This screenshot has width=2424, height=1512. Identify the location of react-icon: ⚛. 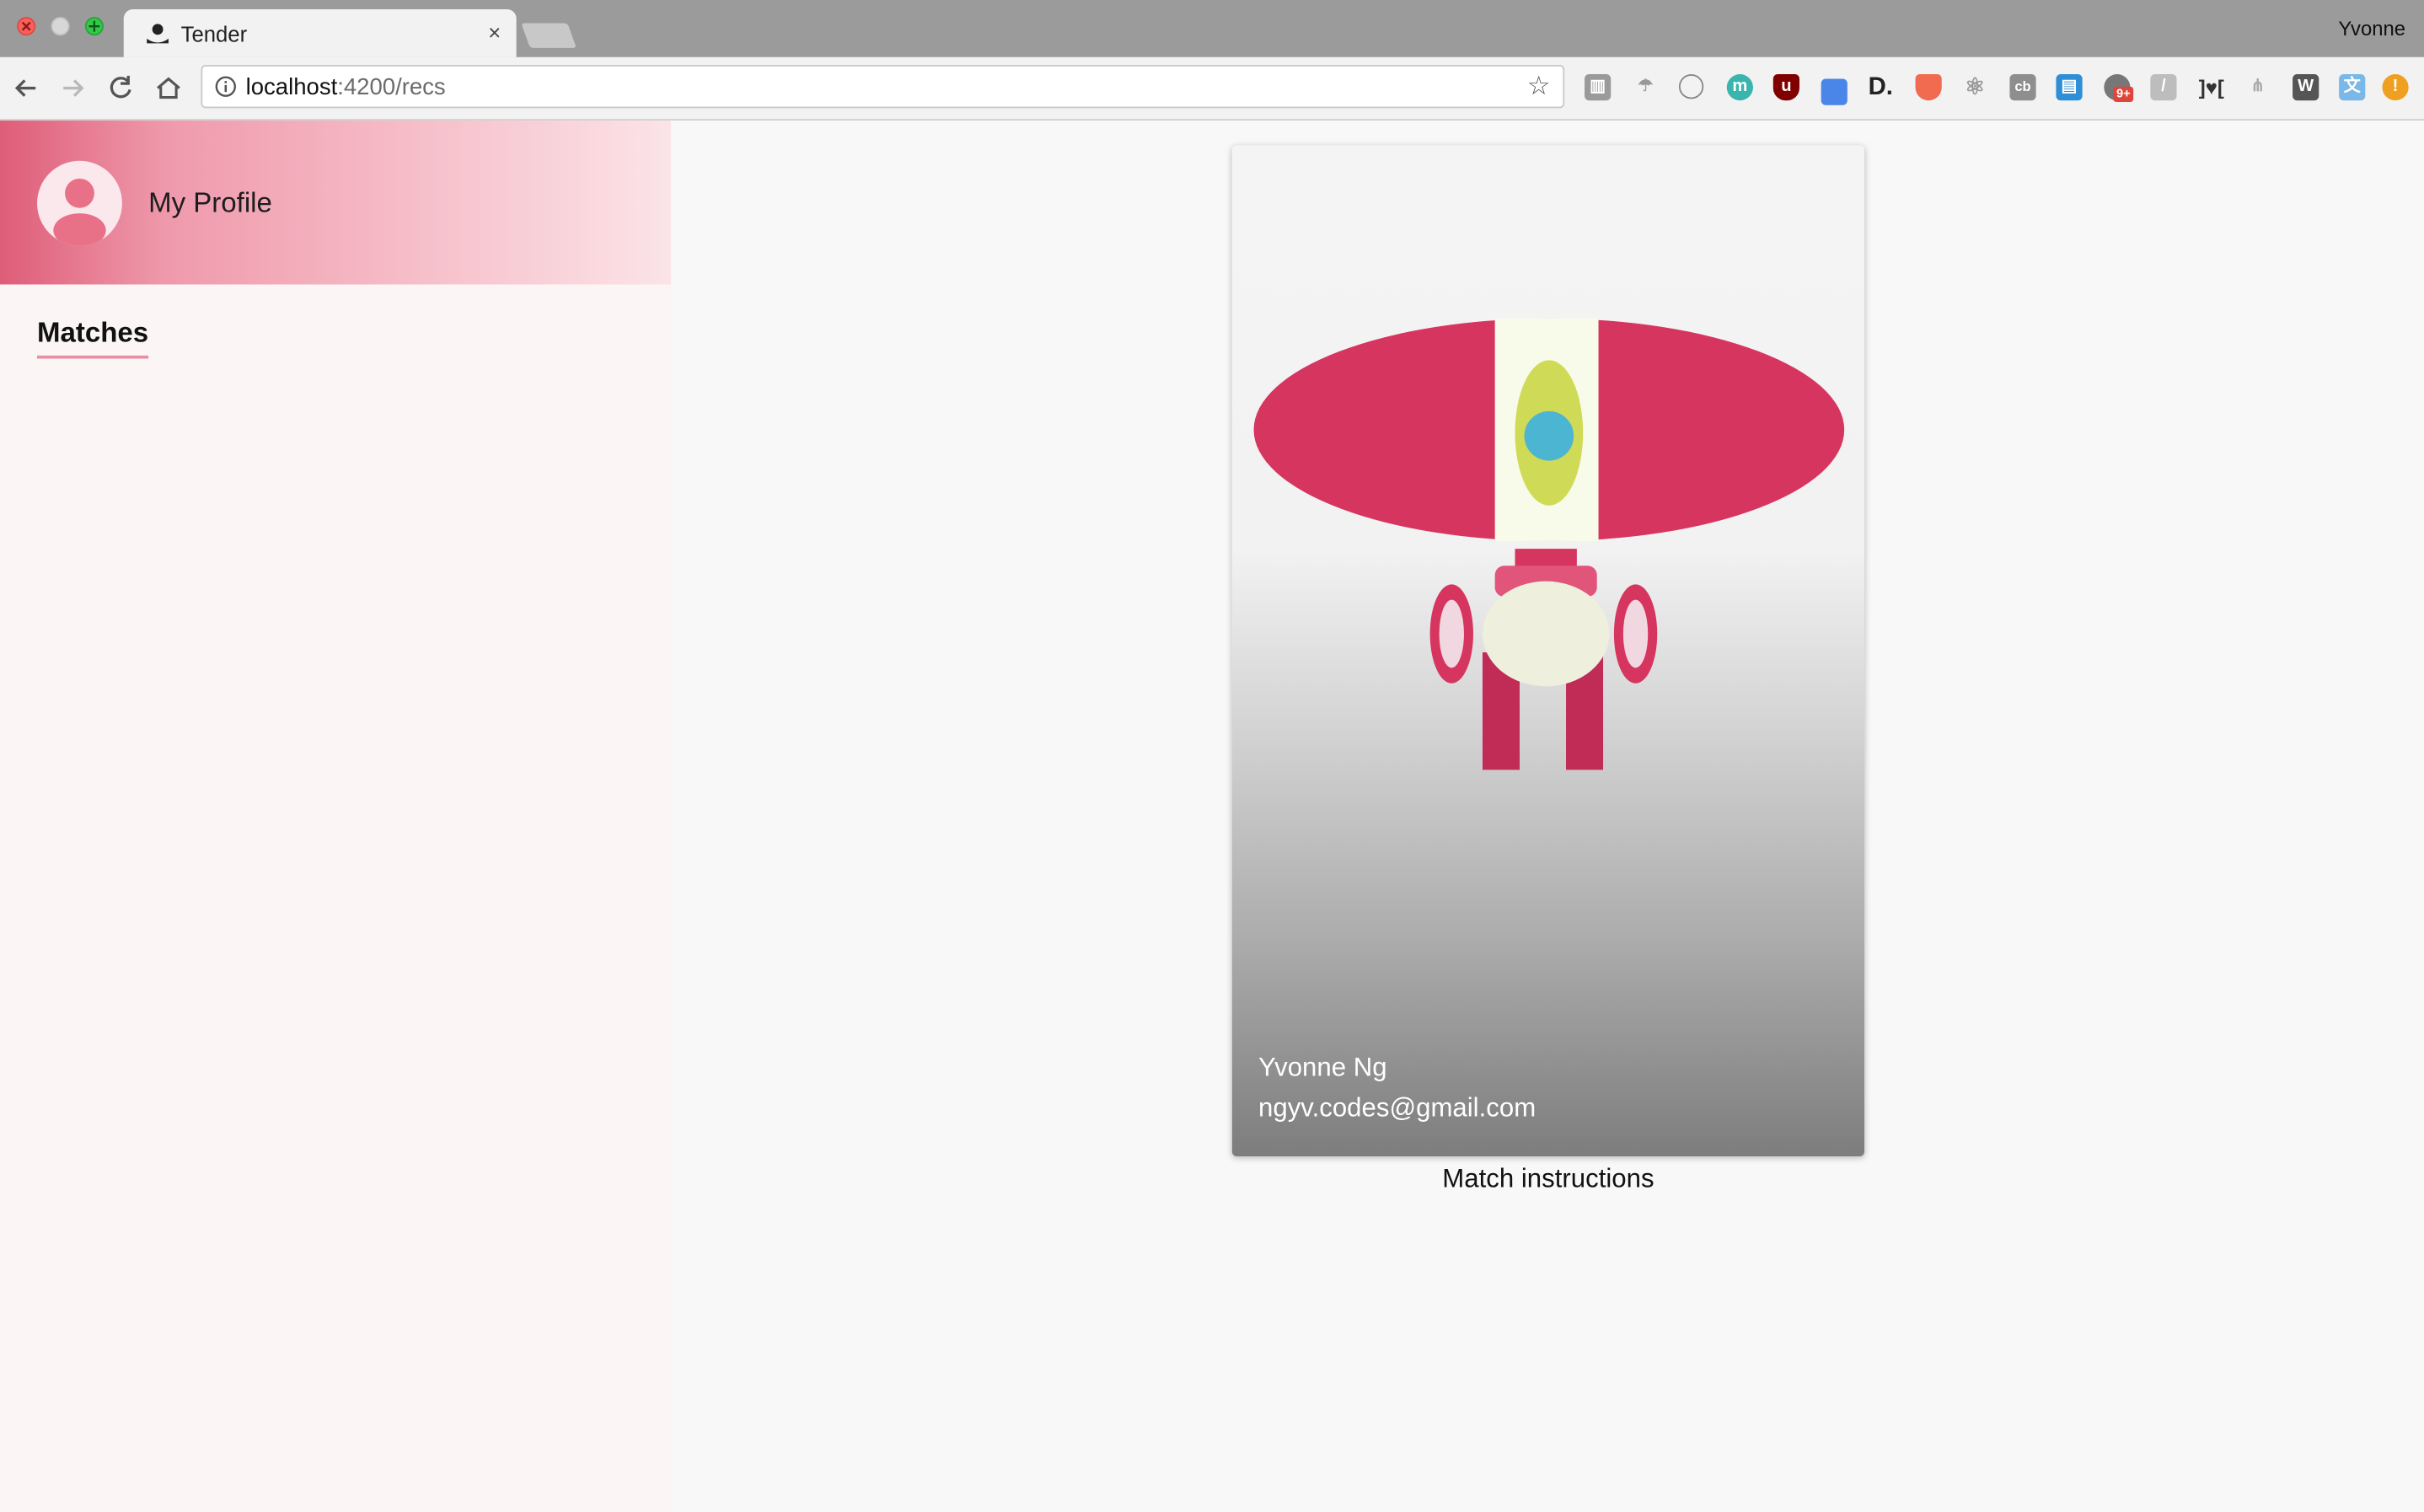
(1975, 87).